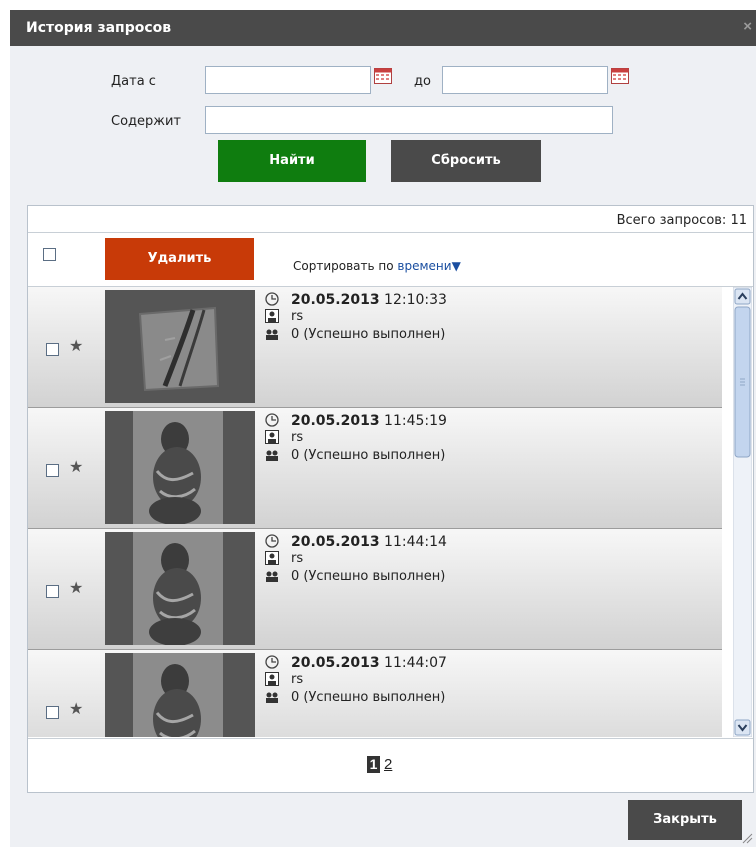 The width and height of the screenshot is (756, 847). What do you see at coordinates (343, 266) in the screenshot?
I see `sort-label: Сортировать по` at bounding box center [343, 266].